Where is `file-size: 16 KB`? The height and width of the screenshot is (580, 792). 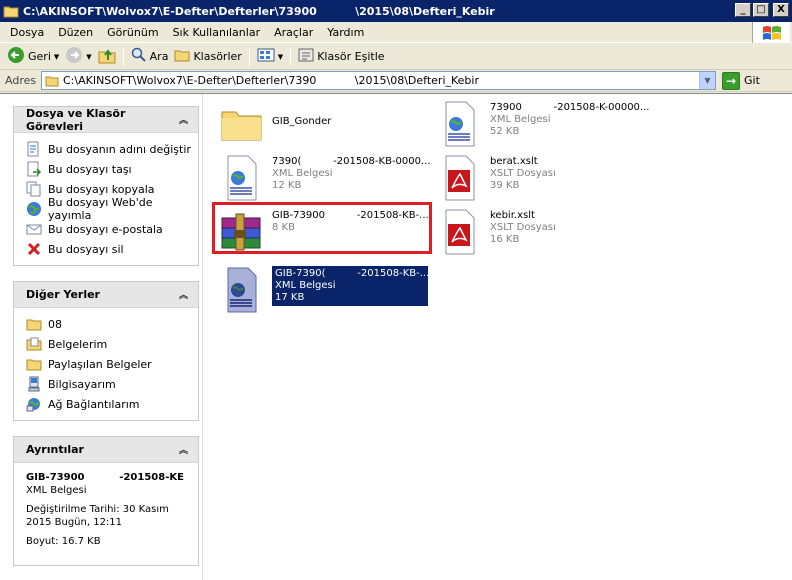
file-size: 16 KB is located at coordinates (505, 239).